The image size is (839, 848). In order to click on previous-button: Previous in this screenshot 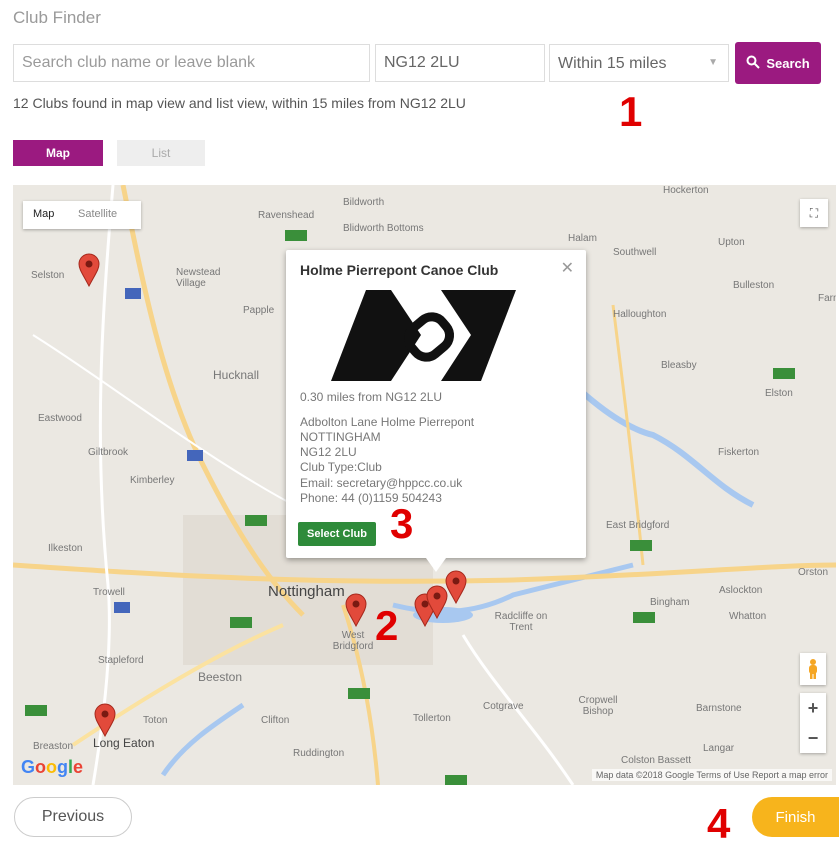, I will do `click(73, 817)`.